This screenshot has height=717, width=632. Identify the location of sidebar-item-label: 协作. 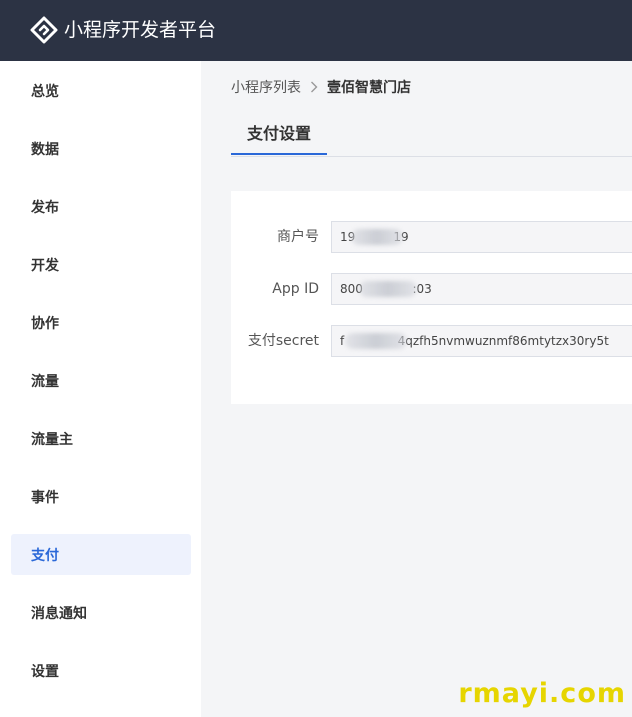
(45, 323).